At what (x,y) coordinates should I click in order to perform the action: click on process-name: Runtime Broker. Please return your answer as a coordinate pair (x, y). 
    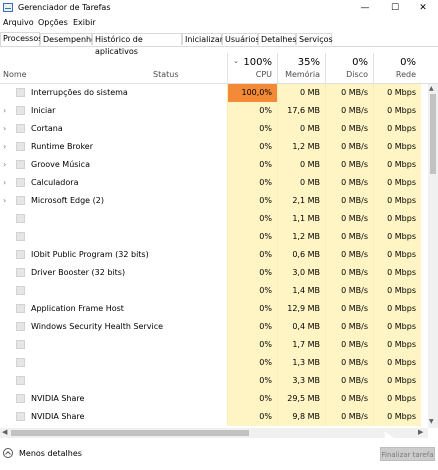
    Looking at the image, I should click on (62, 146).